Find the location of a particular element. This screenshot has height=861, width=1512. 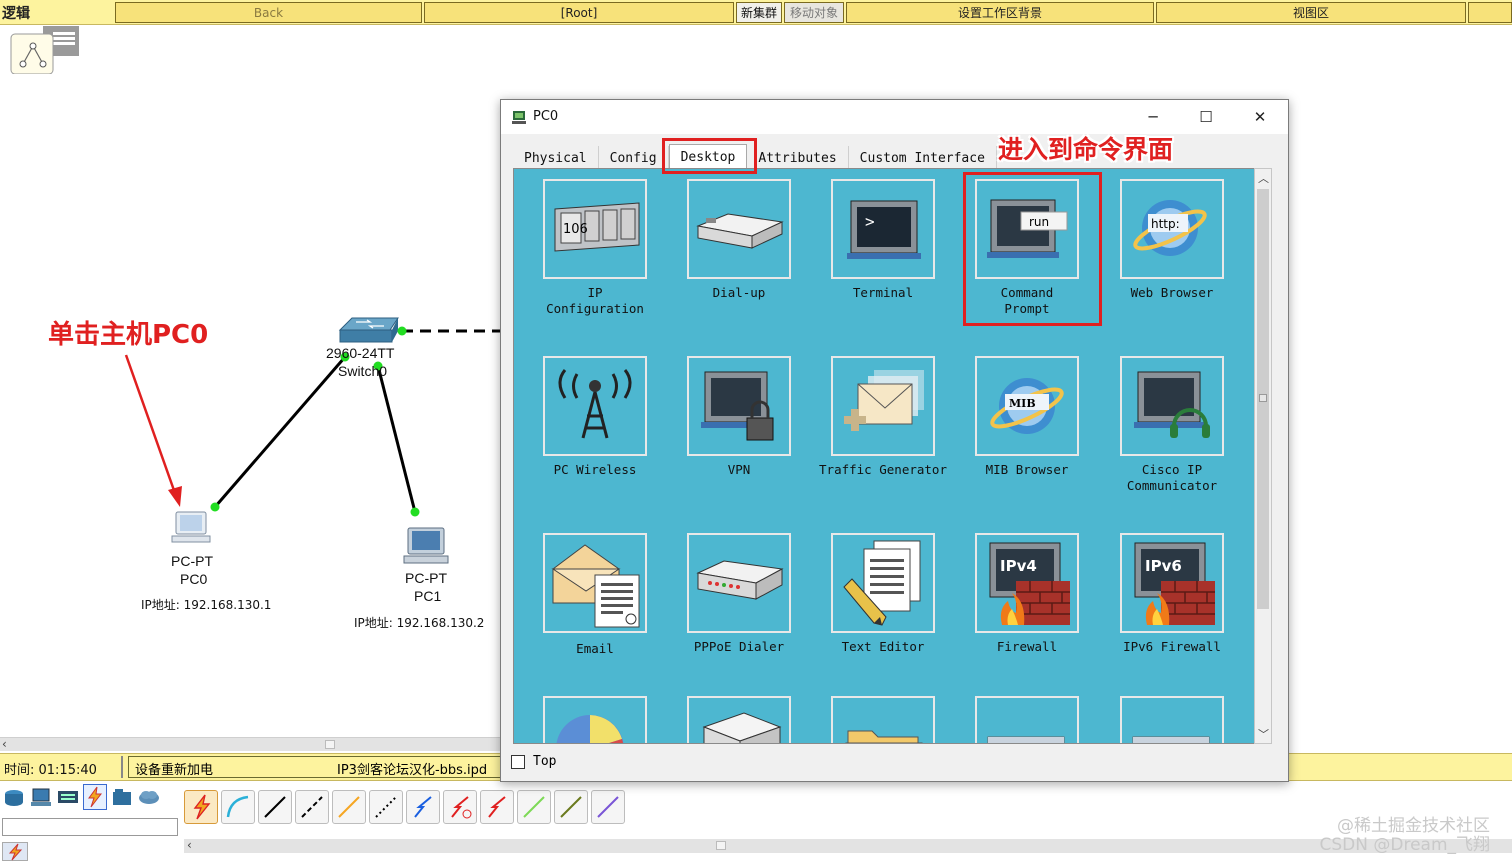

close-icon: ✕ is located at coordinates (1260, 117).